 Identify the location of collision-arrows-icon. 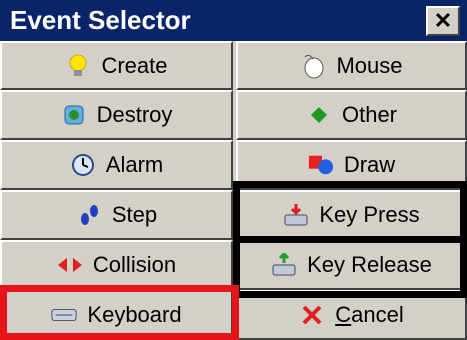
(70, 265).